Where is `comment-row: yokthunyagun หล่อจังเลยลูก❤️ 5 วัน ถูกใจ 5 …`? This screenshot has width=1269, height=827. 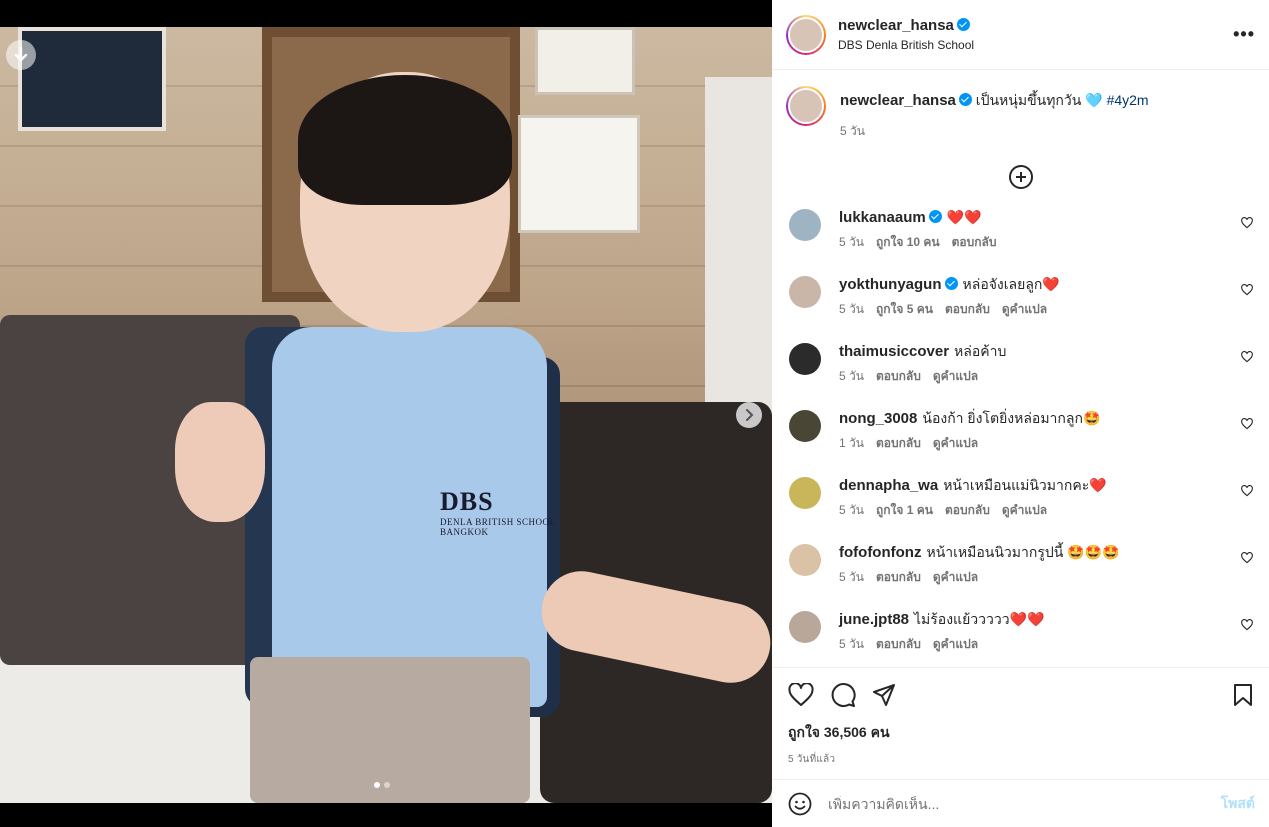
comment-row: yokthunyagun หล่อจังเลยลูก❤️ 5 วัน ถูกใจ 5 … is located at coordinates (1020, 307).